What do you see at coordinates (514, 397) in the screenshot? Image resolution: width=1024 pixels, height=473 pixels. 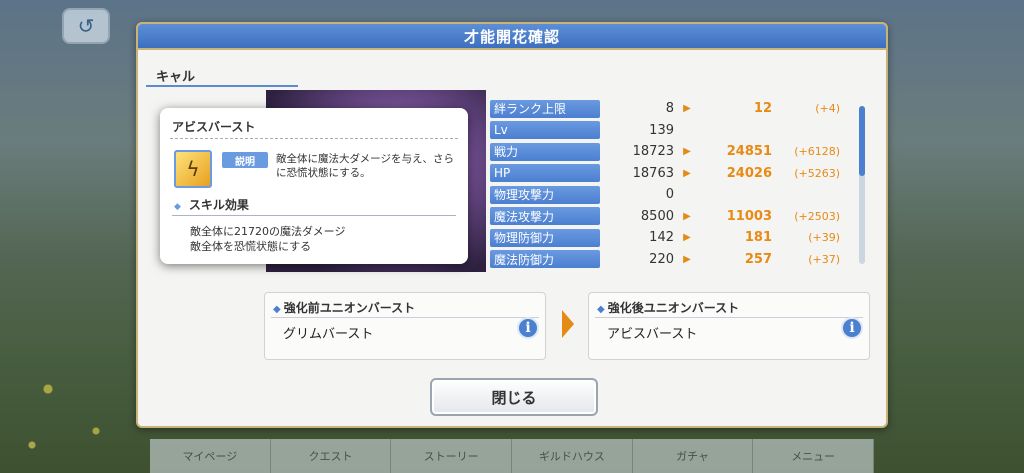 I see `close-button: 閉じる` at bounding box center [514, 397].